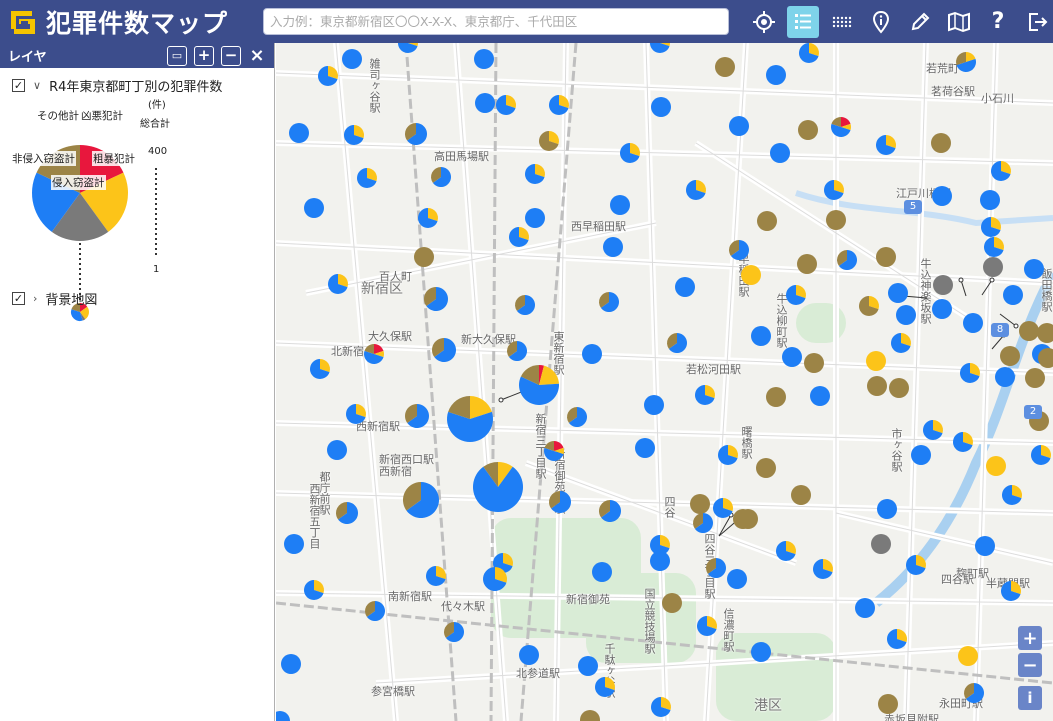  What do you see at coordinates (959, 22) in the screenshot?
I see `map-info-icon` at bounding box center [959, 22].